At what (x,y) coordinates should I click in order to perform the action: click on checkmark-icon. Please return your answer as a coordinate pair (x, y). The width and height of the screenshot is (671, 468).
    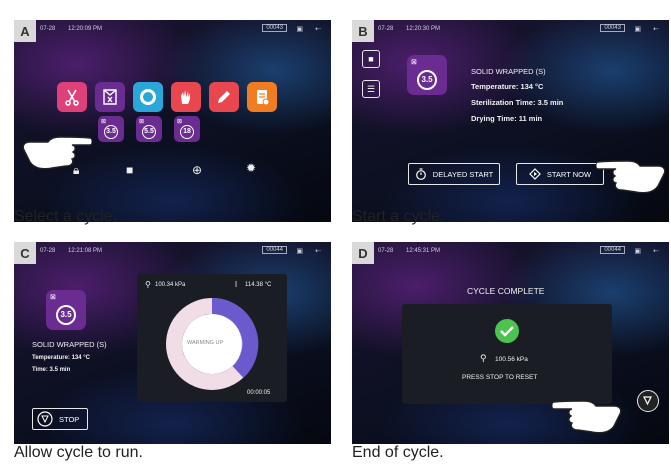
    Looking at the image, I should click on (507, 331).